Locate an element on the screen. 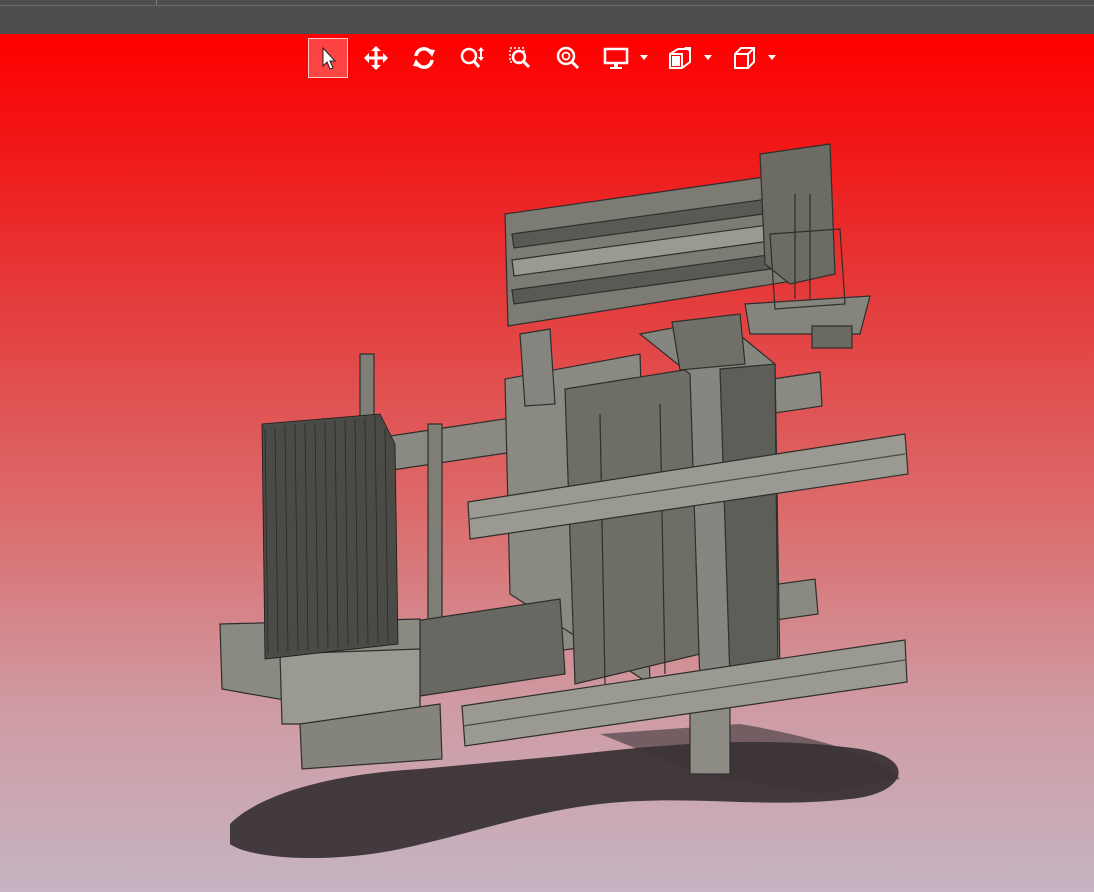  select-tool-button is located at coordinates (328, 58).